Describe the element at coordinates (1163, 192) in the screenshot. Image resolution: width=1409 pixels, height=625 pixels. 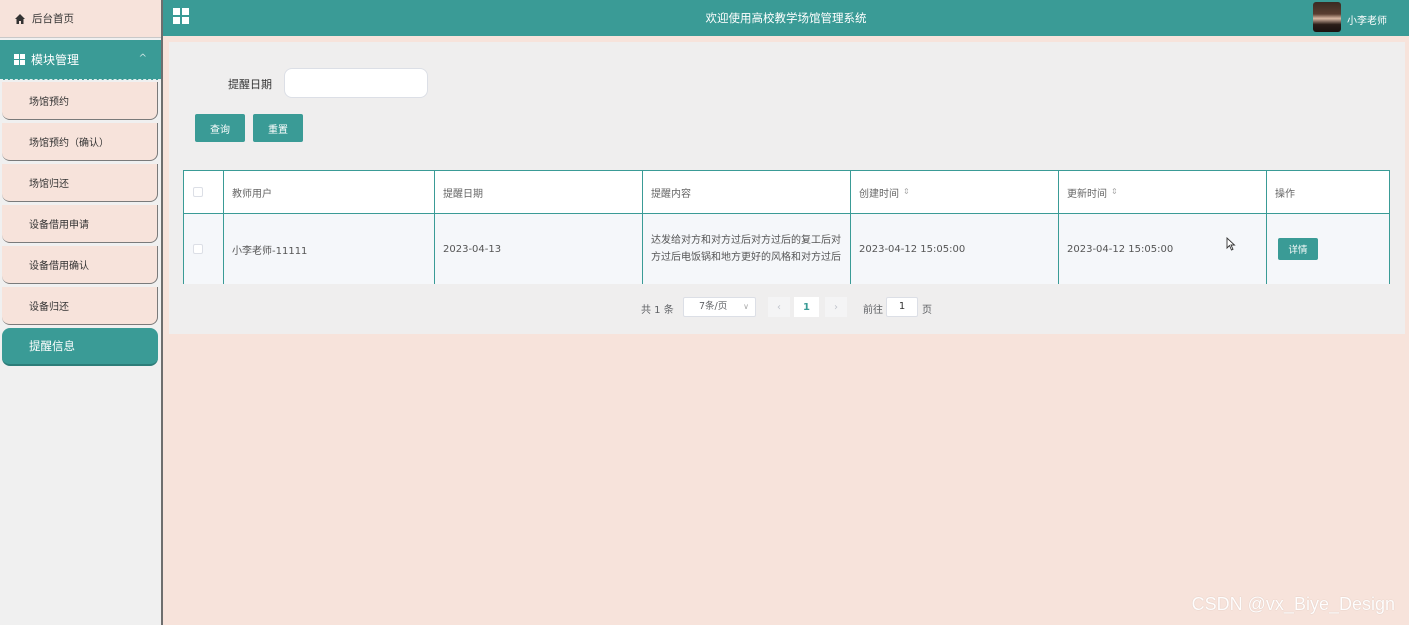
I see `column-header-updated: 更新时间 ⇕` at that location.